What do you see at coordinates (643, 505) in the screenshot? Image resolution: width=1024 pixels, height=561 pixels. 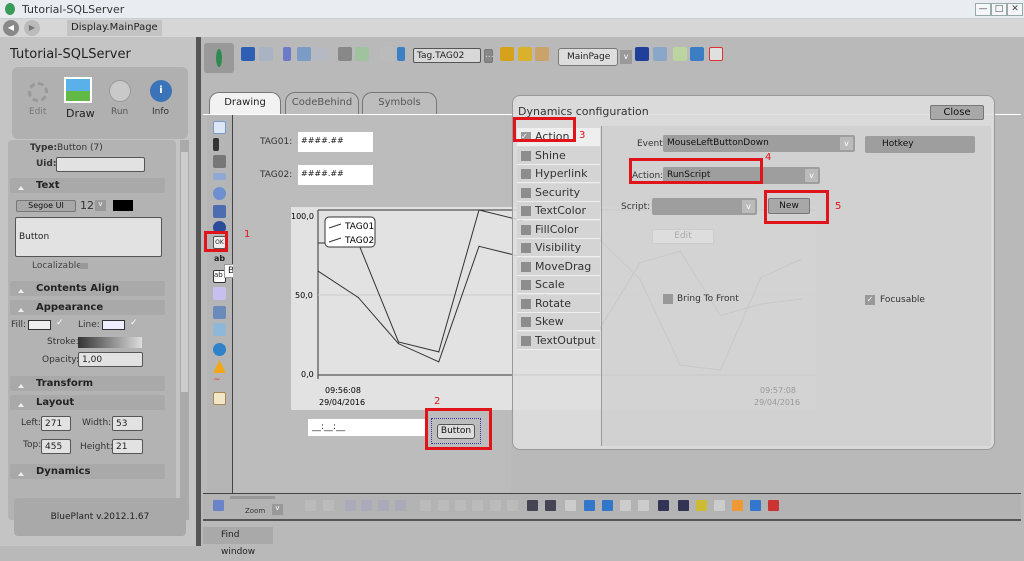 I see `distribute-v-icon` at bounding box center [643, 505].